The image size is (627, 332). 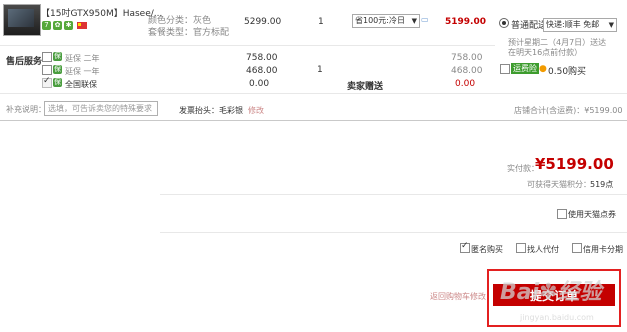 What do you see at coordinates (231, 110) in the screenshot?
I see `invoice-value: 毛彩银` at bounding box center [231, 110].